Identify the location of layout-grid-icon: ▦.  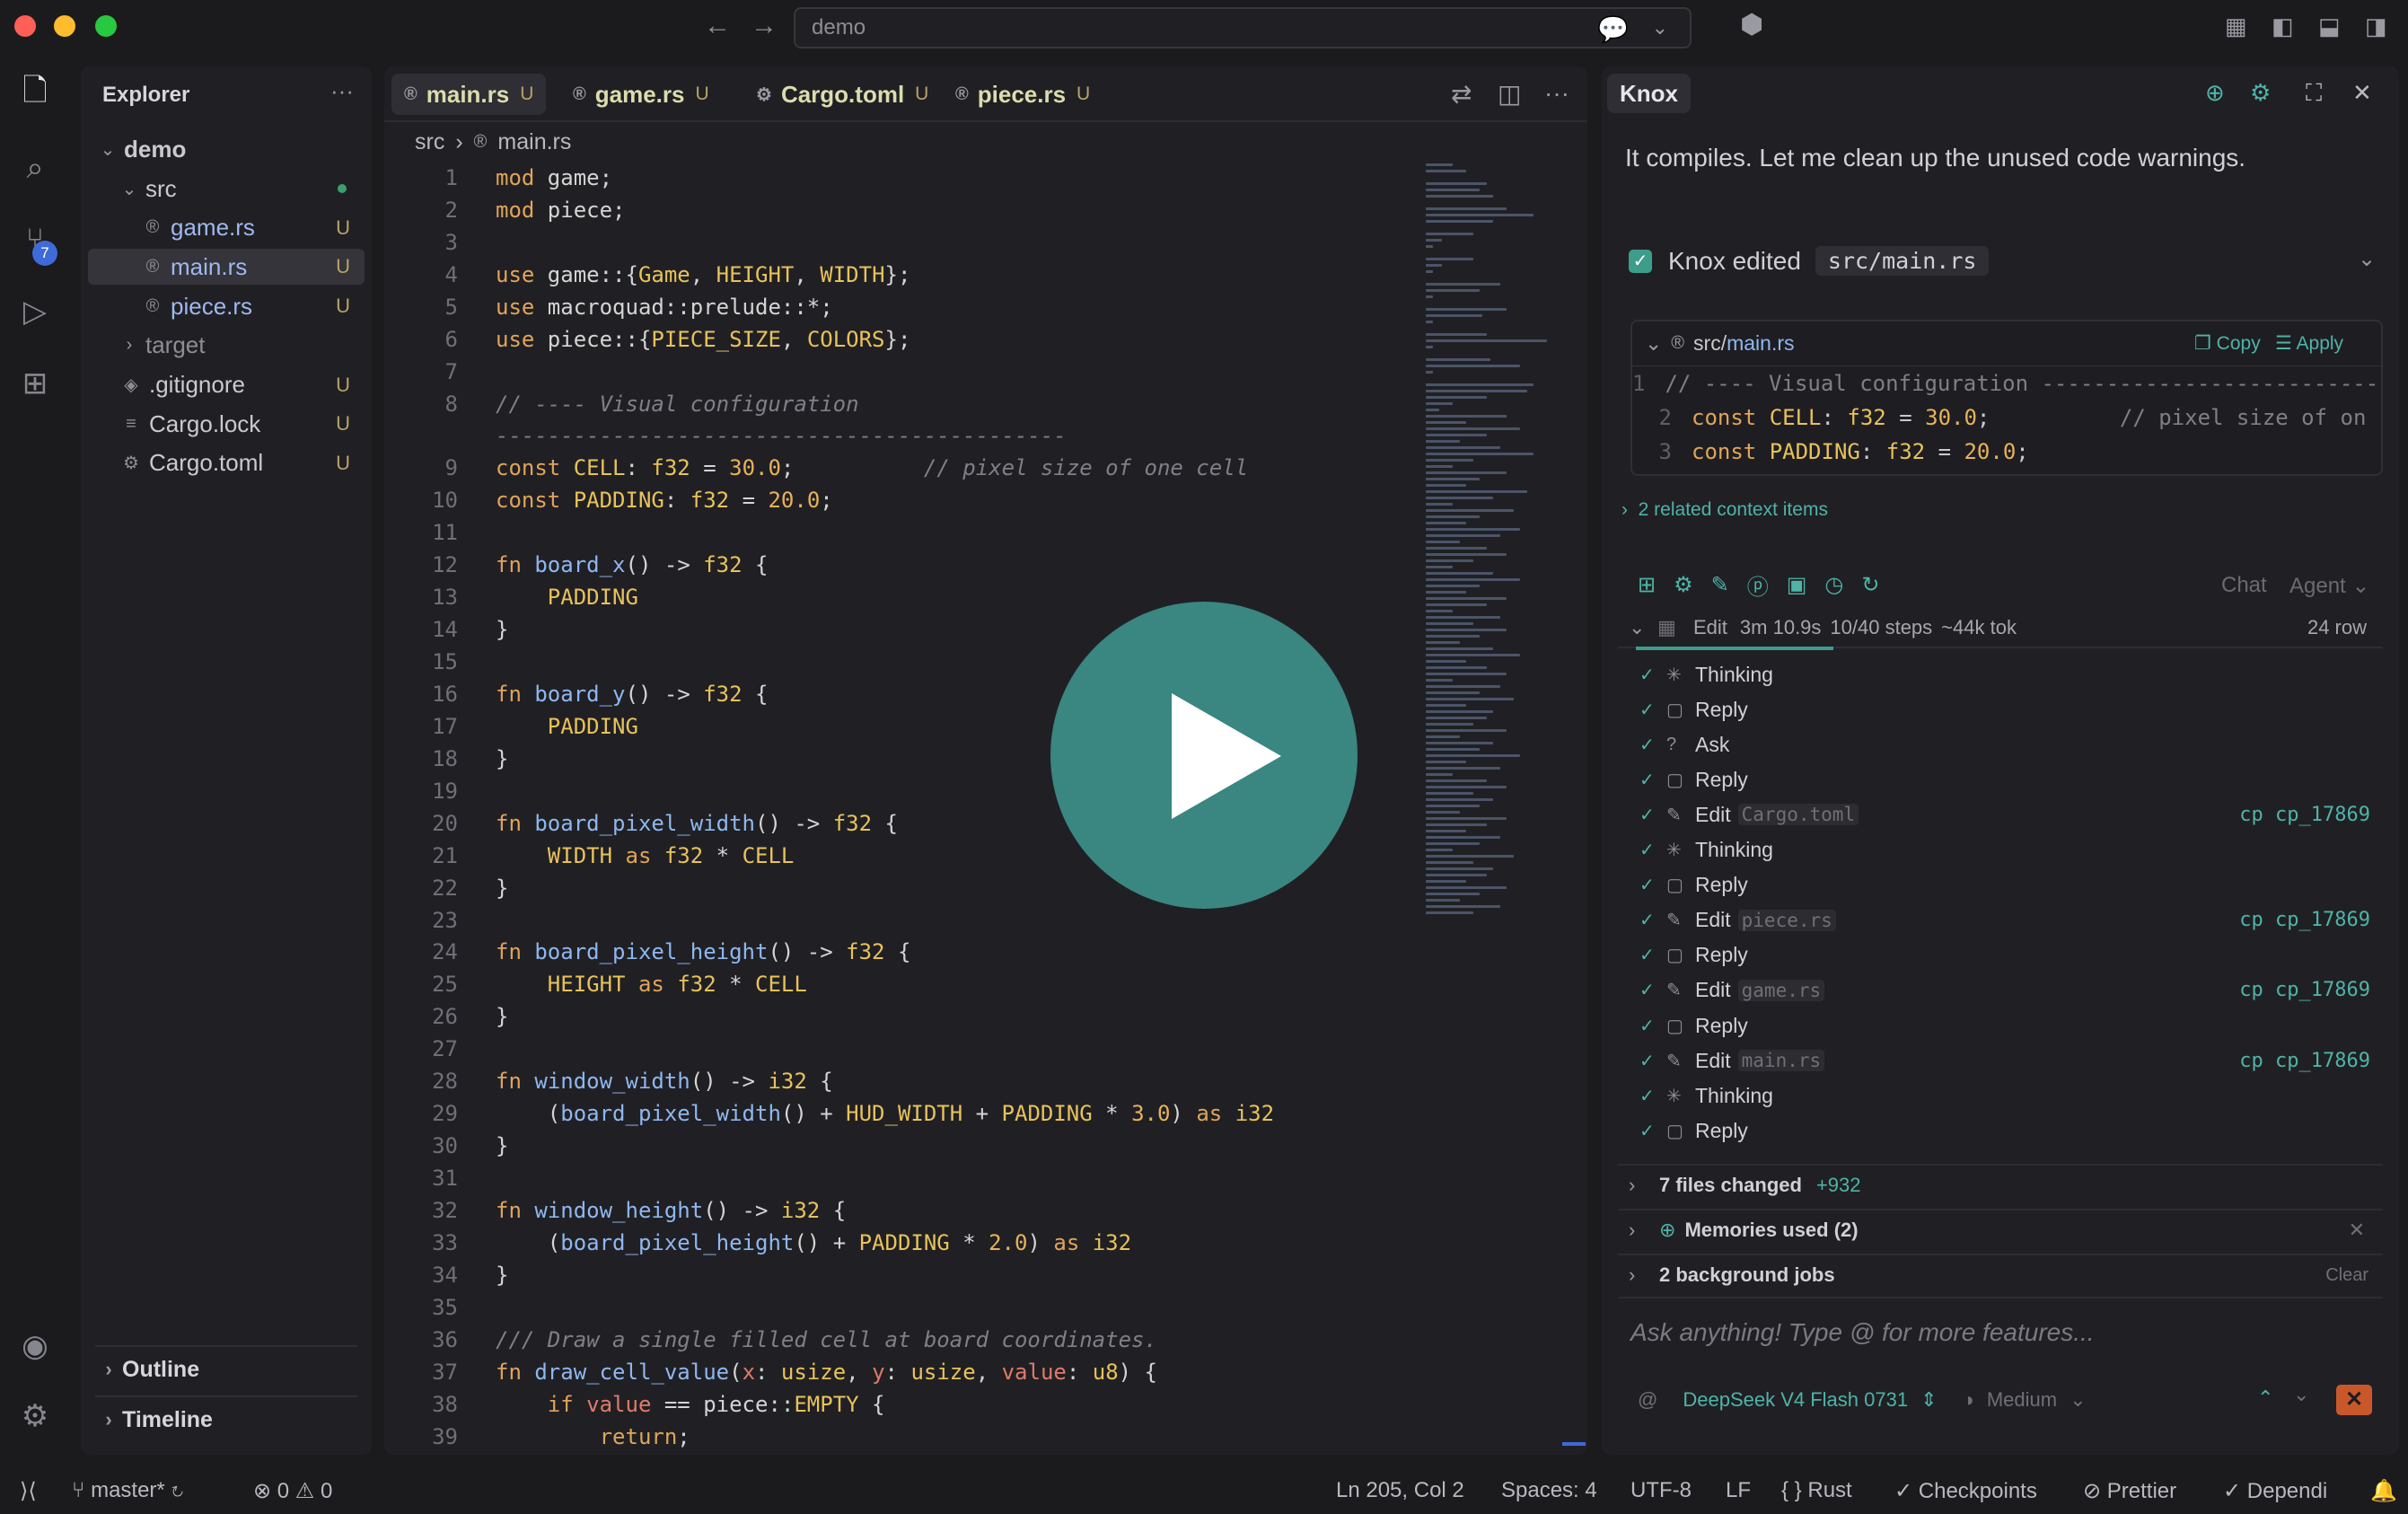
(2236, 26).